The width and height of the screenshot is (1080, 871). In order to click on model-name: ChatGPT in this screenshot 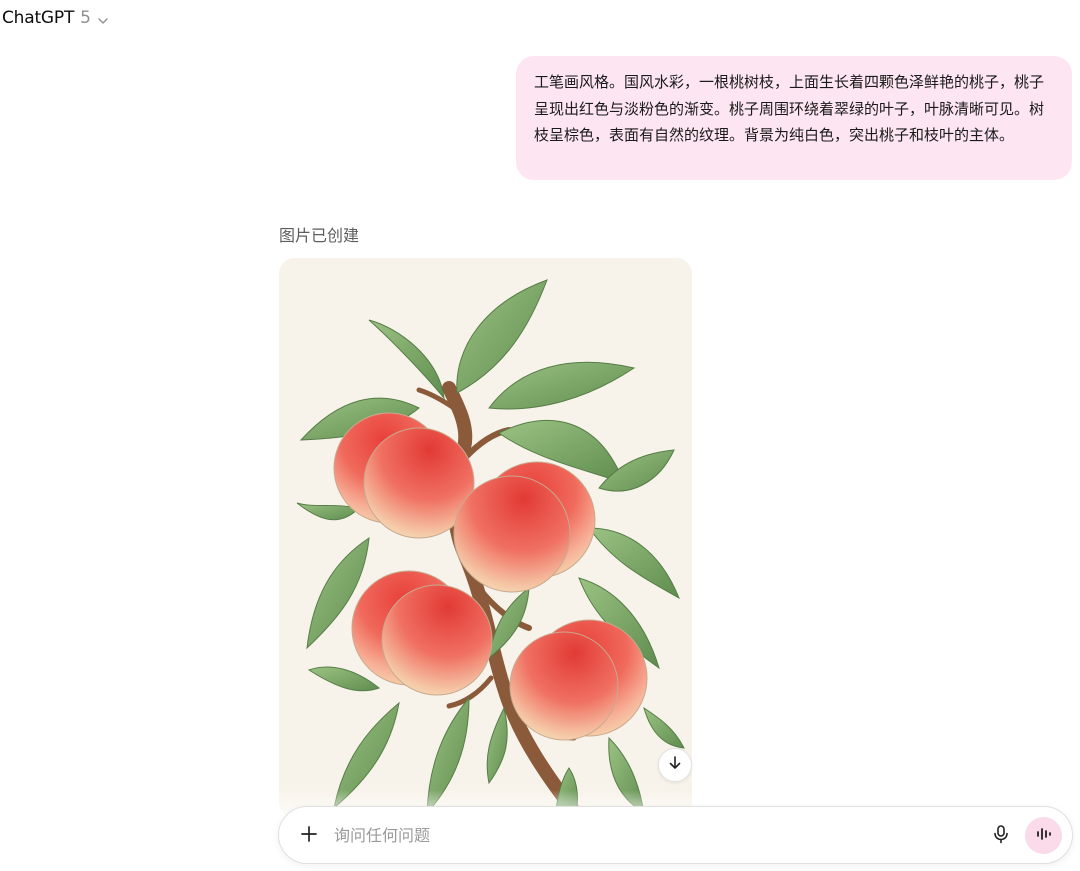, I will do `click(38, 18)`.